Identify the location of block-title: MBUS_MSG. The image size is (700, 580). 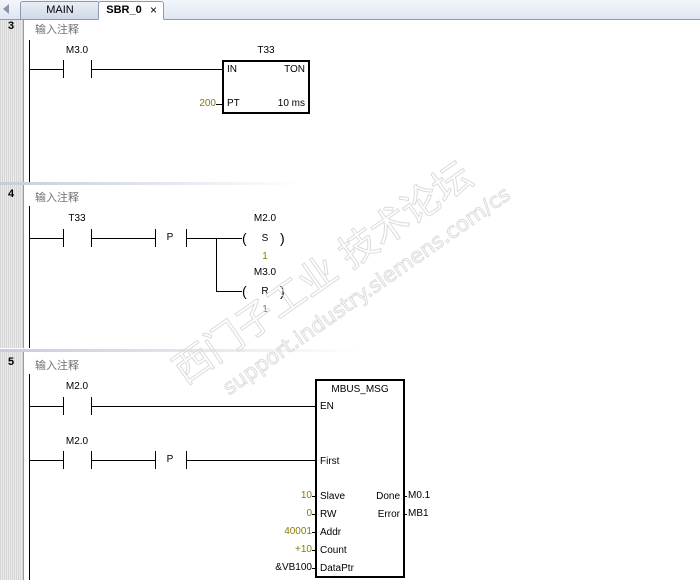
(360, 389).